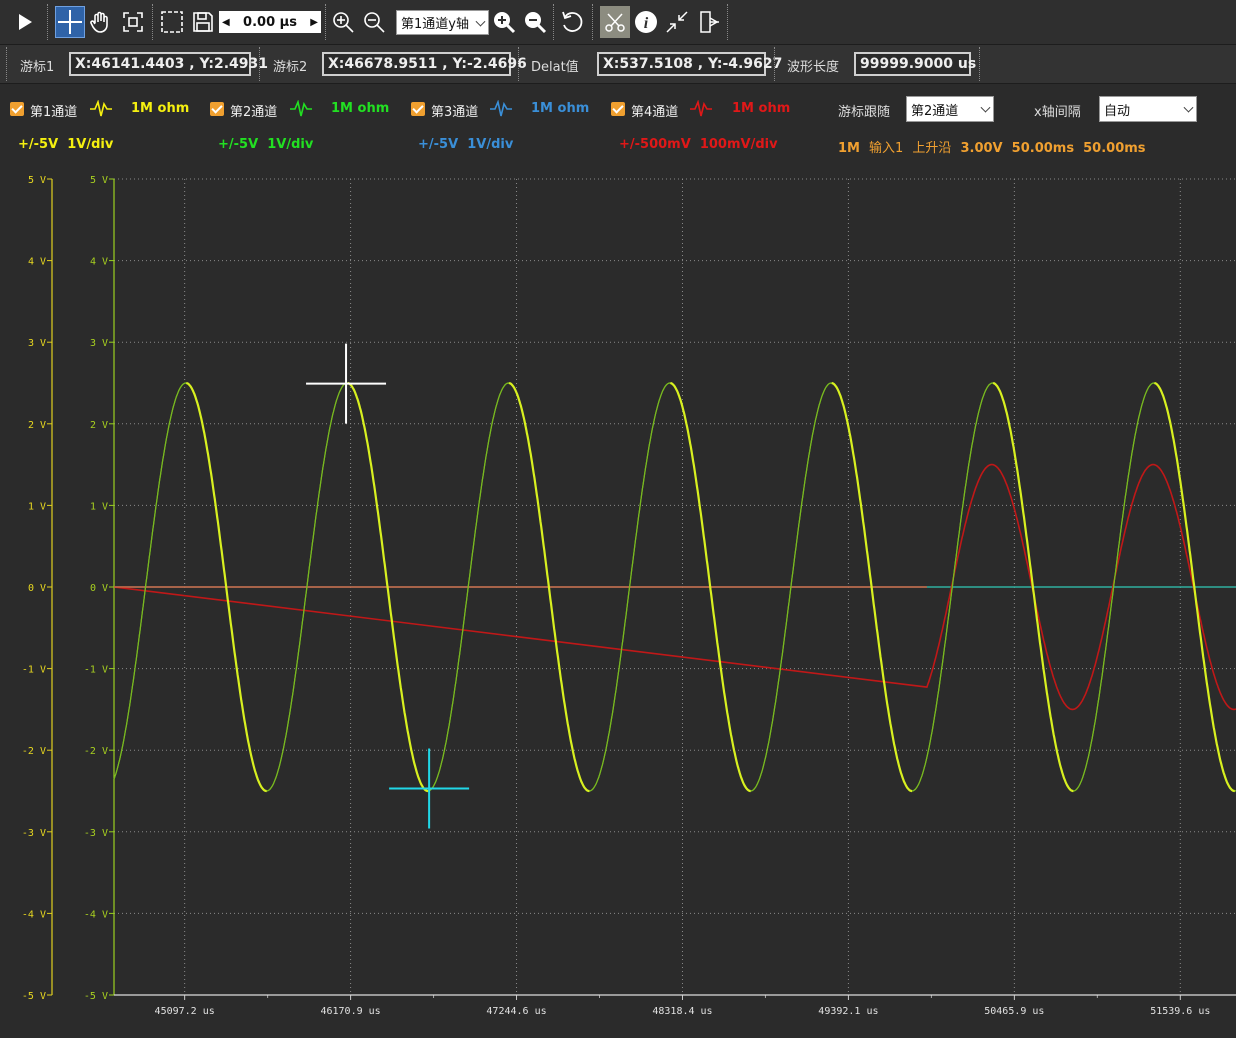  I want to click on channel1-scale: 1V/div, so click(90, 144).